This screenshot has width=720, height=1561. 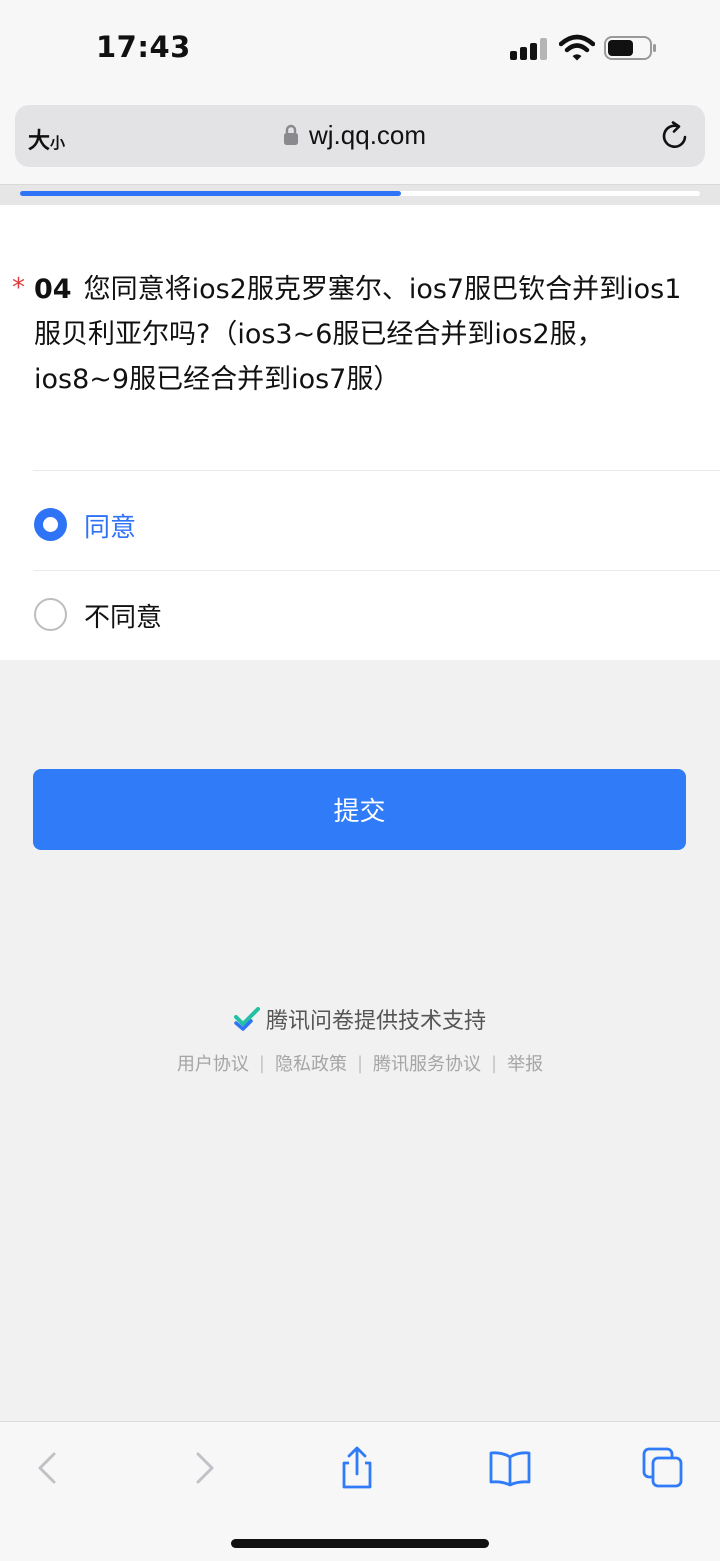 What do you see at coordinates (210, 193) in the screenshot?
I see `progress-fill` at bounding box center [210, 193].